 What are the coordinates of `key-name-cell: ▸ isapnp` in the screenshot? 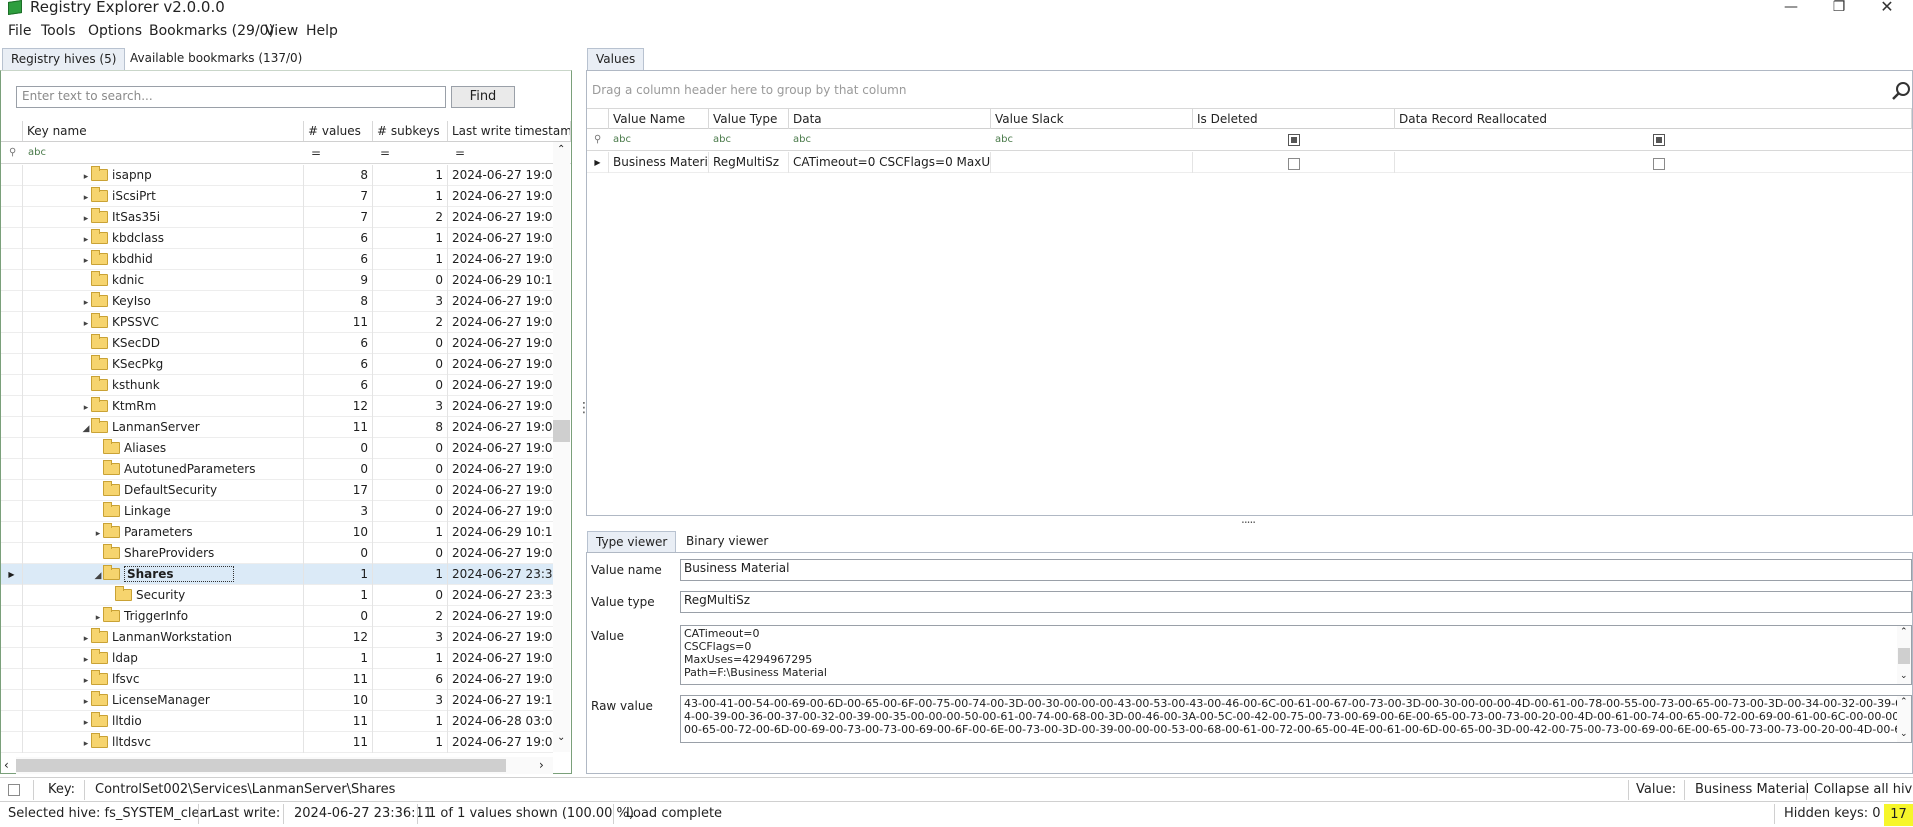 It's located at (163, 175).